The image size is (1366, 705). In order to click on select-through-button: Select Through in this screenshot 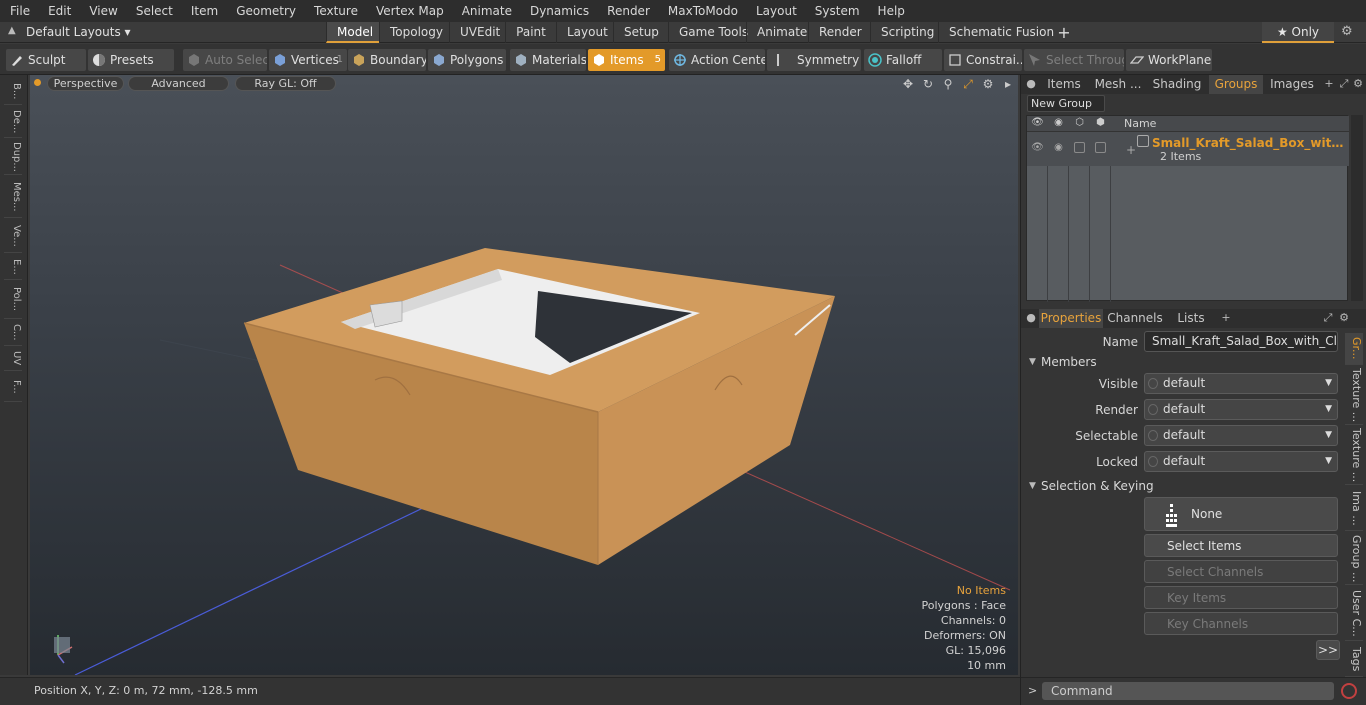, I will do `click(1074, 60)`.